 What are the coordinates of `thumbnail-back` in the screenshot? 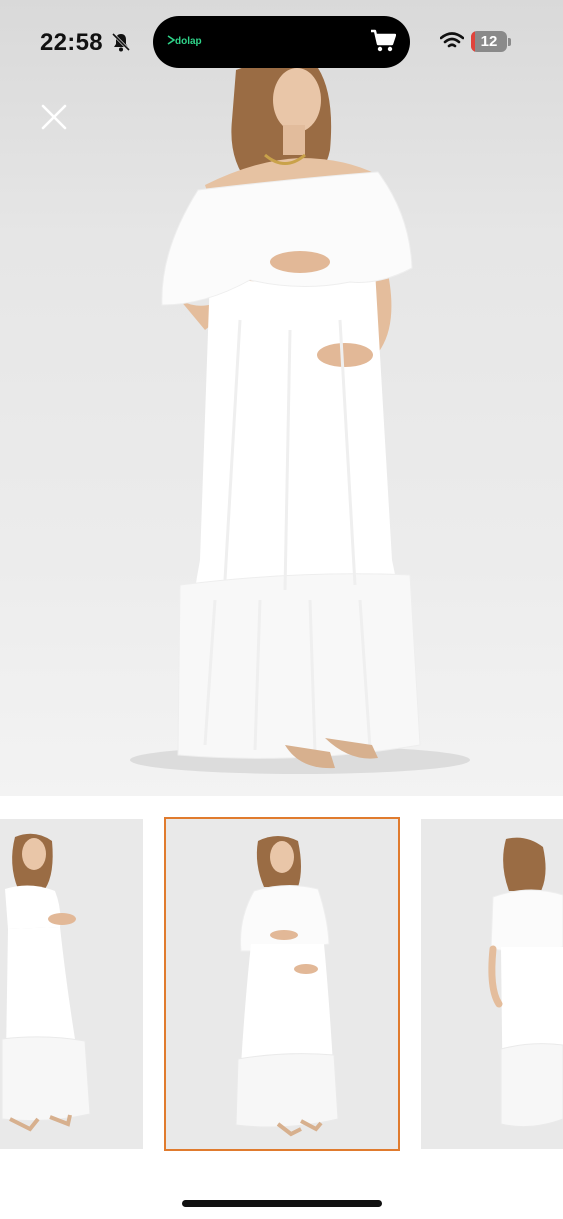 It's located at (492, 984).